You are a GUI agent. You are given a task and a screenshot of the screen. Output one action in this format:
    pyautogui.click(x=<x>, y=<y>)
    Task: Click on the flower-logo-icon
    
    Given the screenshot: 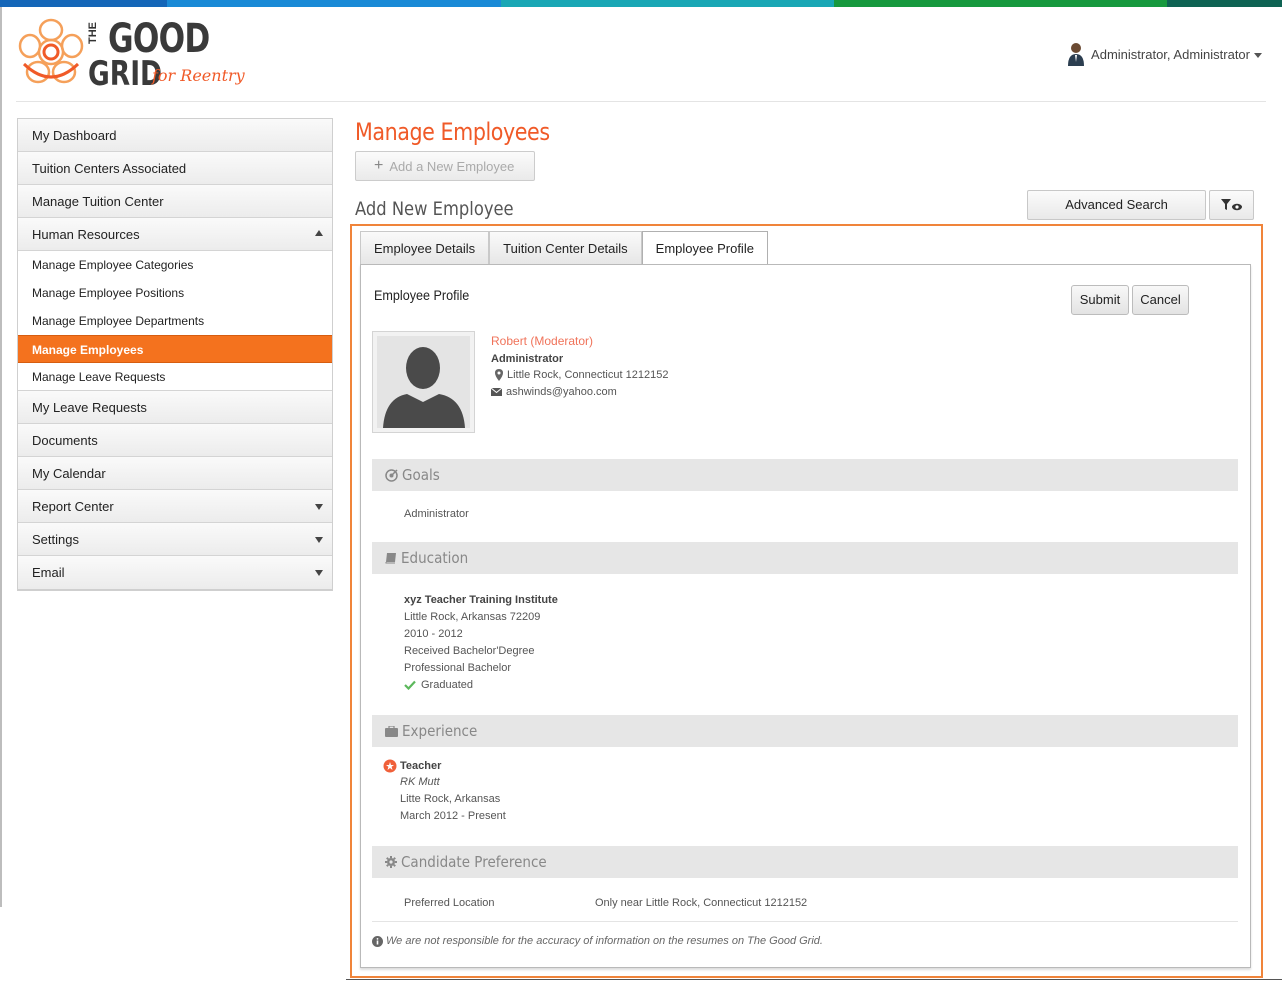 What is the action you would take?
    pyautogui.click(x=51, y=51)
    